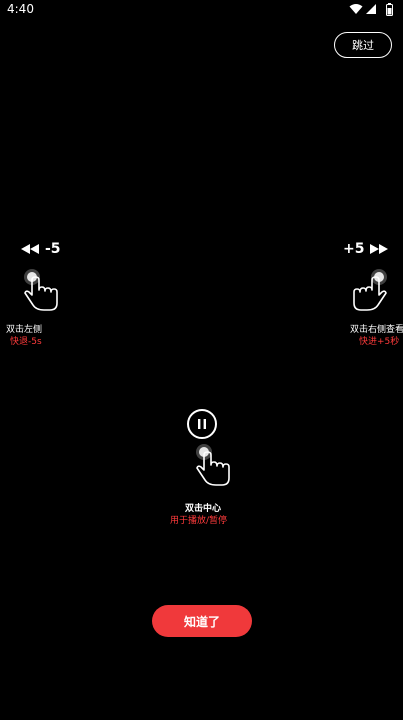 Image resolution: width=403 pixels, height=720 pixels. I want to click on skip-button: 跳过, so click(363, 45).